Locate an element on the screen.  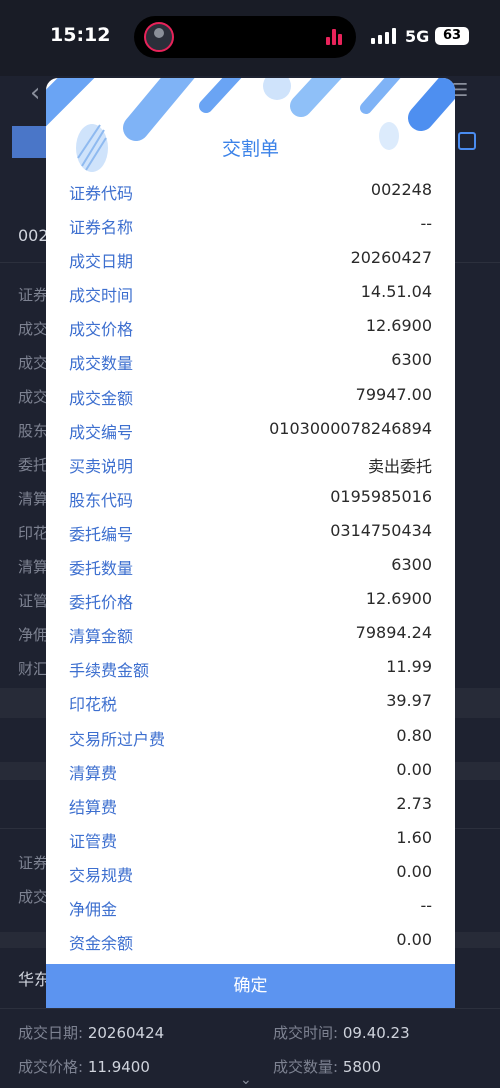
detail-row: 委托价格 12.6900 is located at coordinates (250, 600).